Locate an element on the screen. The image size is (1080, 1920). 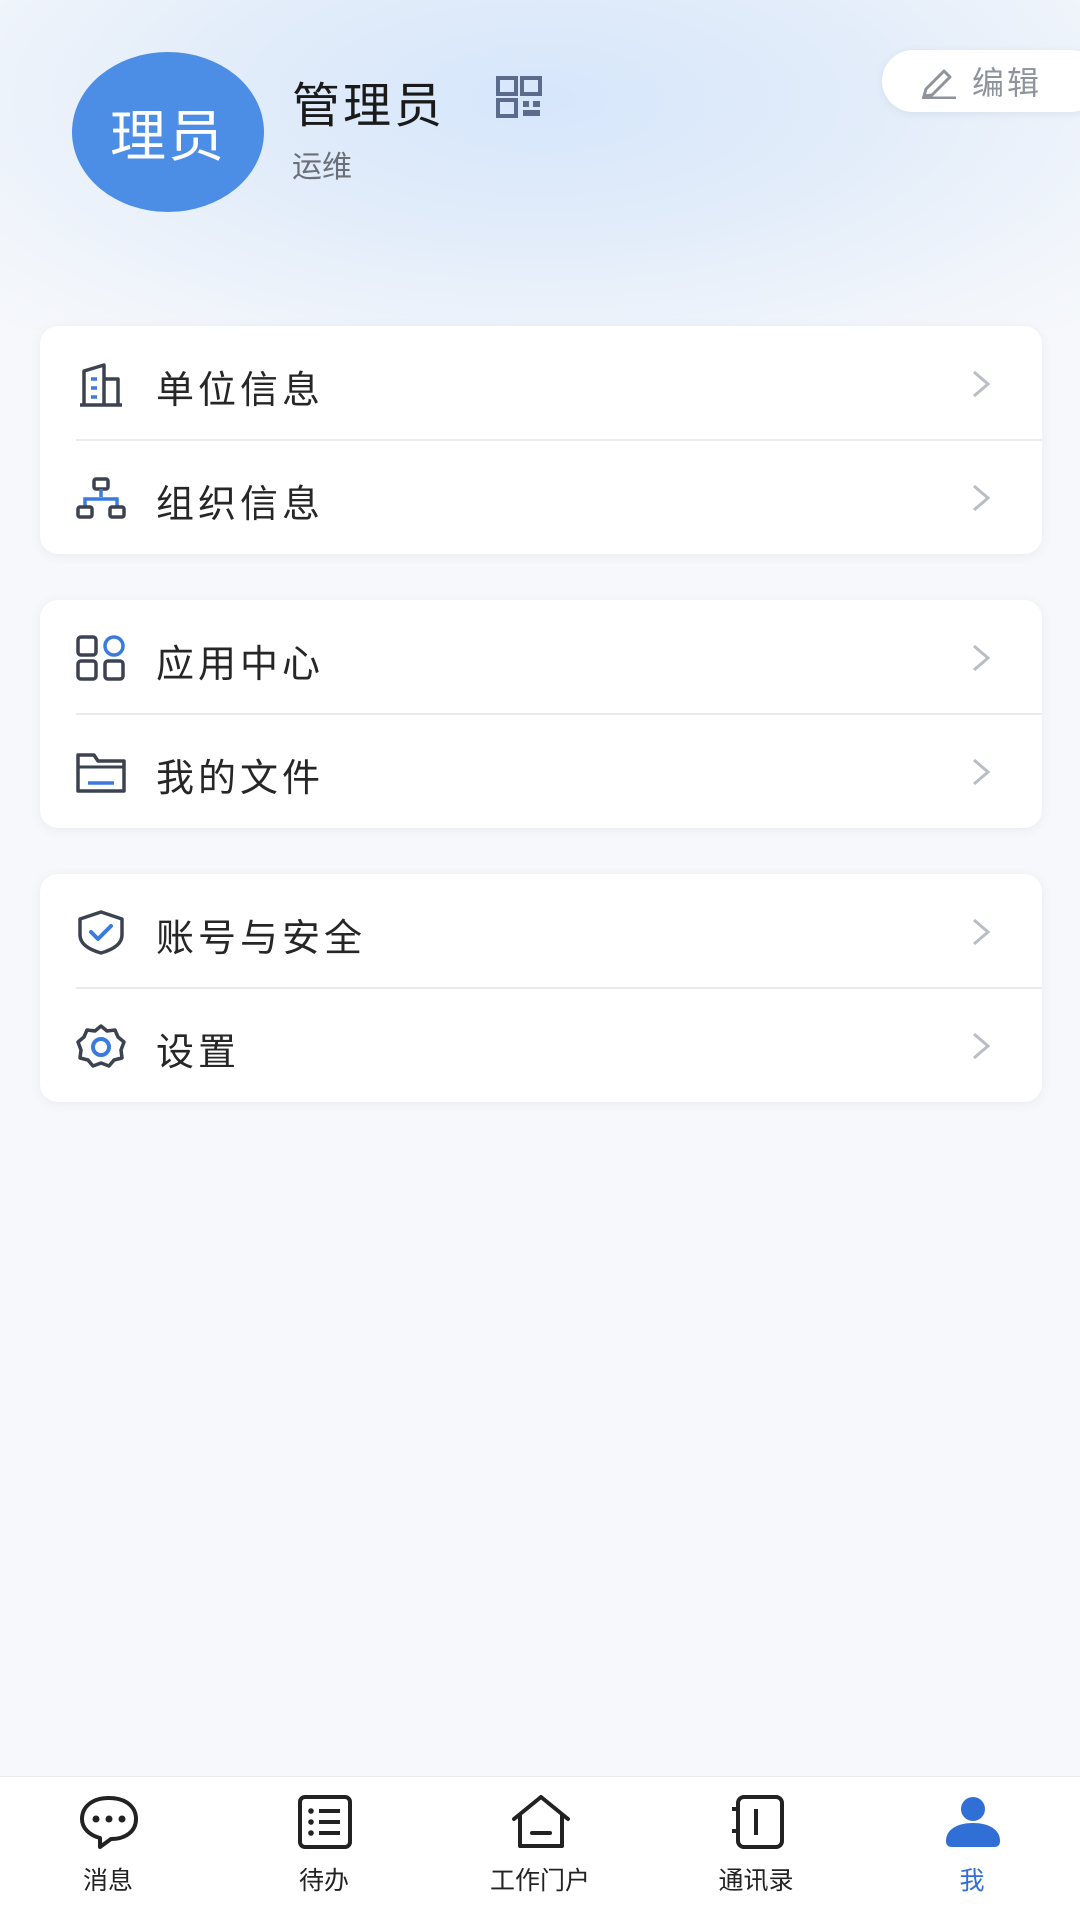
home-icon is located at coordinates (541, 1821).